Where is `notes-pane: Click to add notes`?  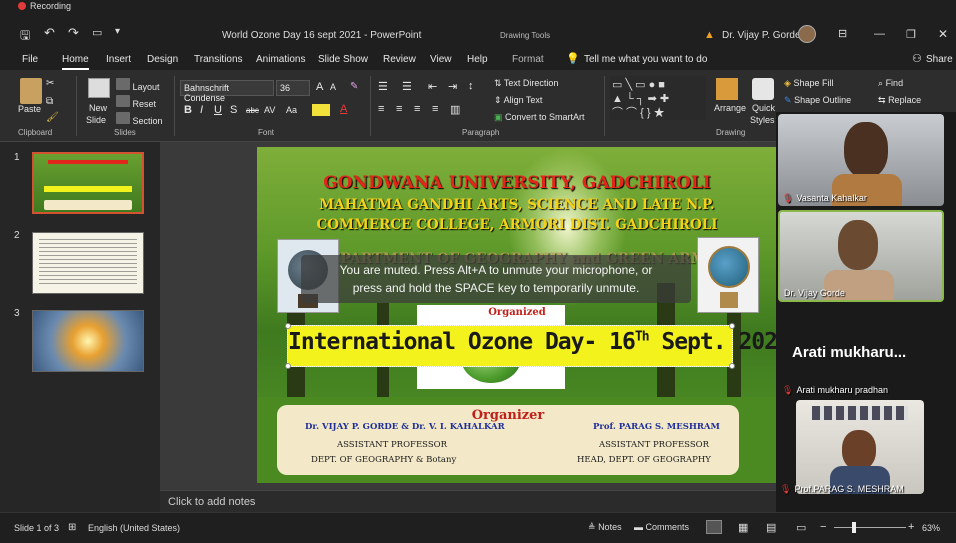
notes-pane: Click to add notes is located at coordinates (470, 501).